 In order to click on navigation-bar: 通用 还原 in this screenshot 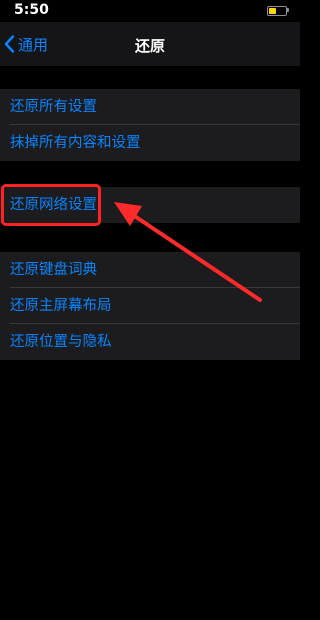, I will do `click(150, 44)`.